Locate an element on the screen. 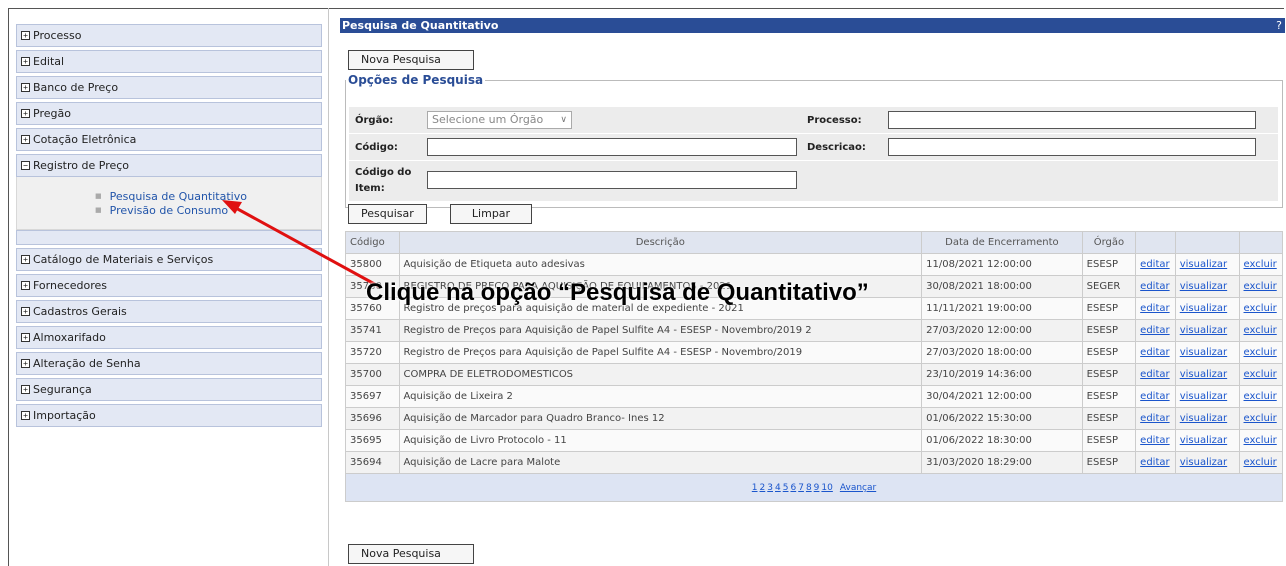 This screenshot has width=1286, height=566. descricao-input is located at coordinates (1072, 147).